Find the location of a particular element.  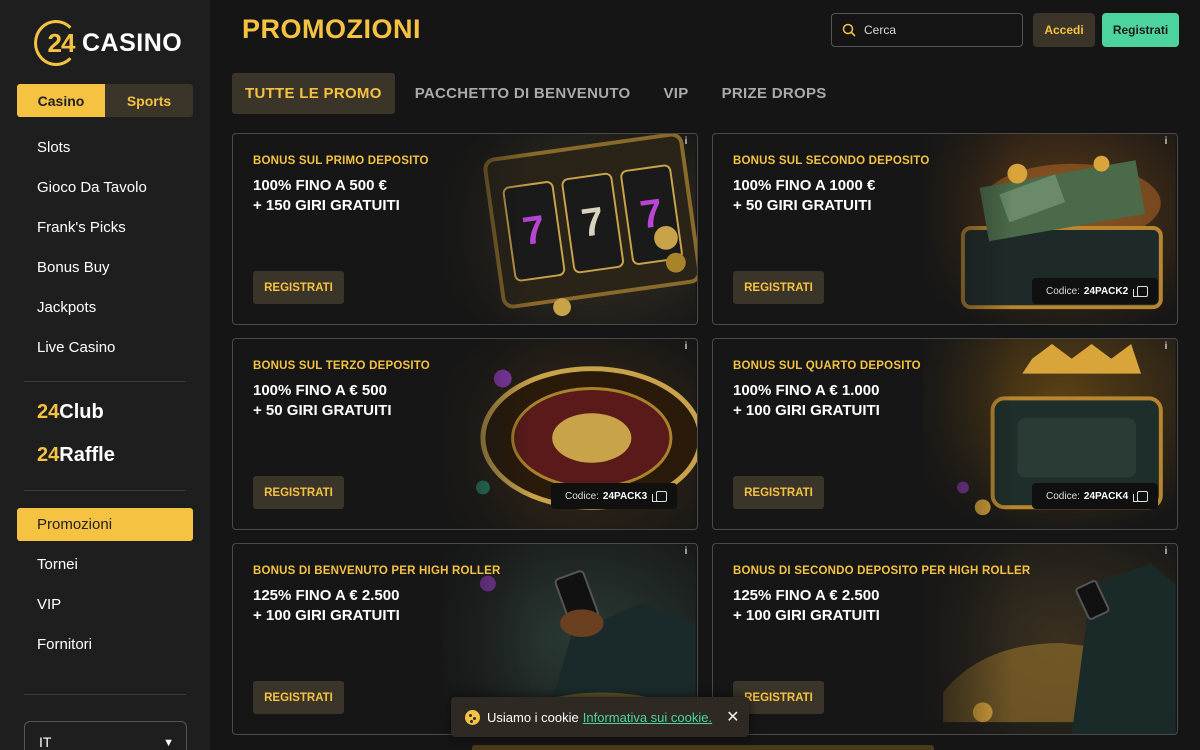

promo-code-chip: Codice: 24PACK3 is located at coordinates (614, 496).